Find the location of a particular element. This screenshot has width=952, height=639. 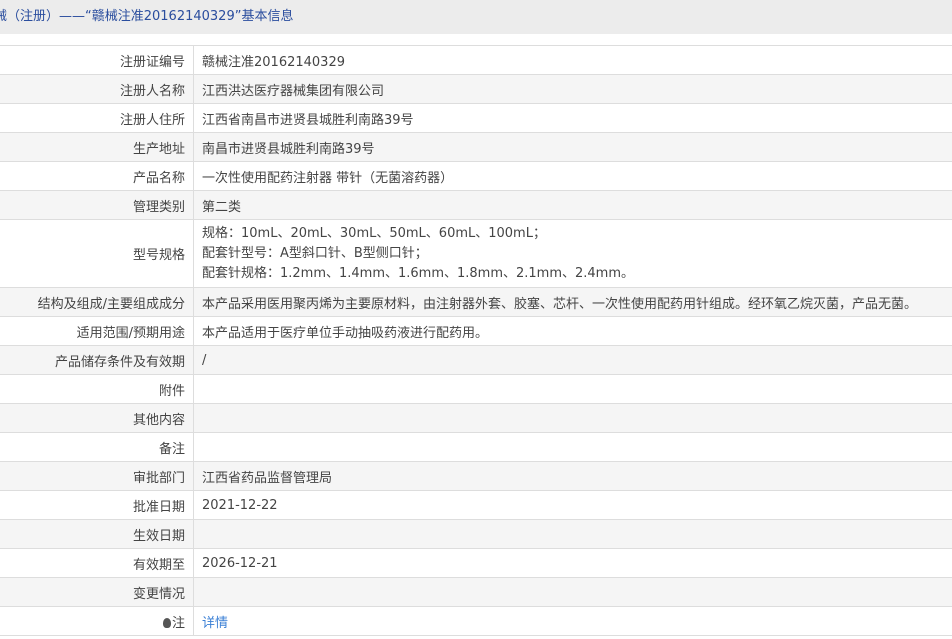

row-value-text: 2026-12-21 is located at coordinates (240, 563).